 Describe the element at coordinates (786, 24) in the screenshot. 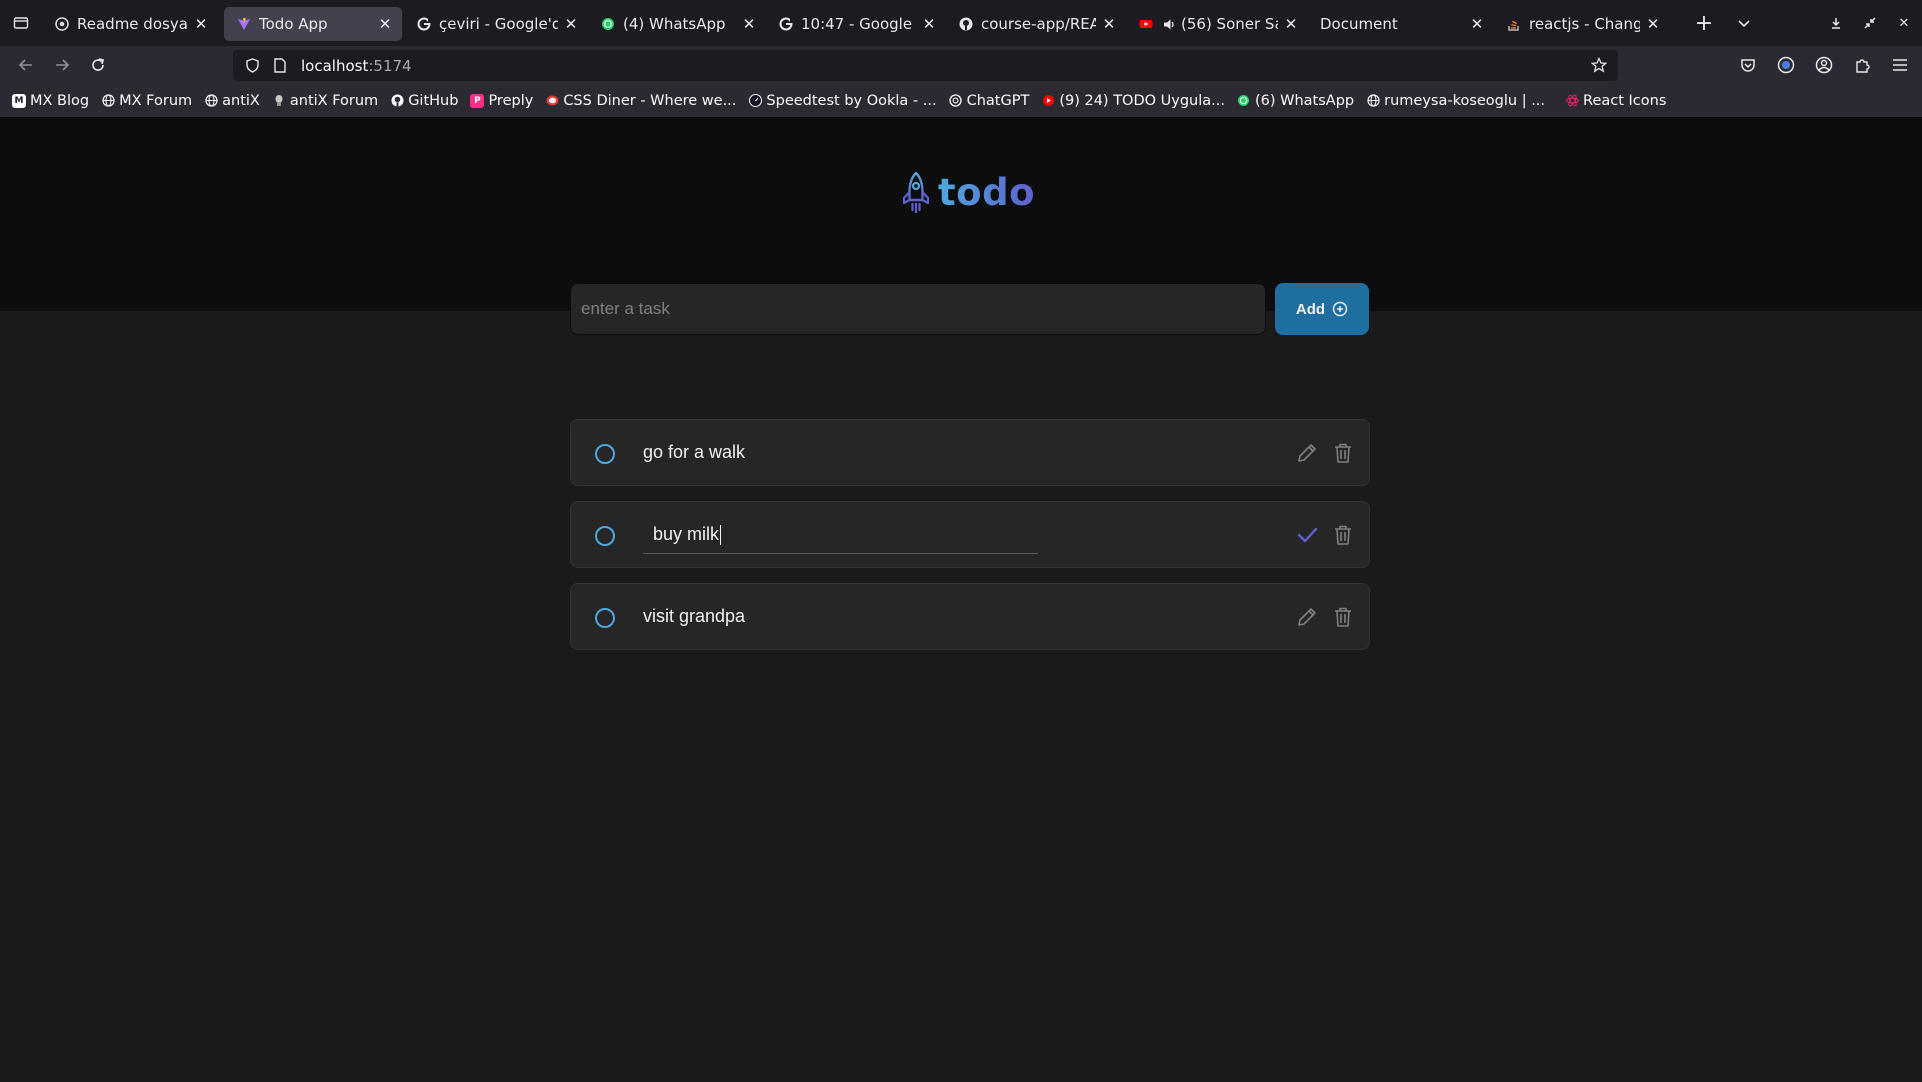

I see `google-icon` at that location.